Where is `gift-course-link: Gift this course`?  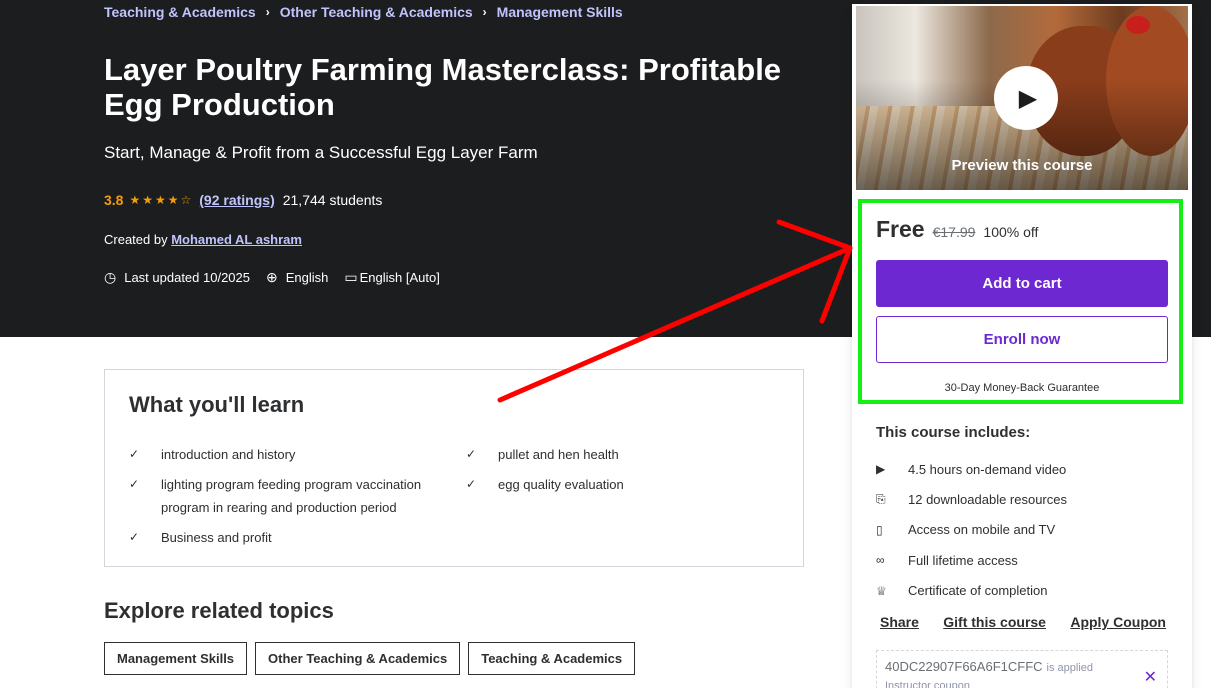 gift-course-link: Gift this course is located at coordinates (994, 622).